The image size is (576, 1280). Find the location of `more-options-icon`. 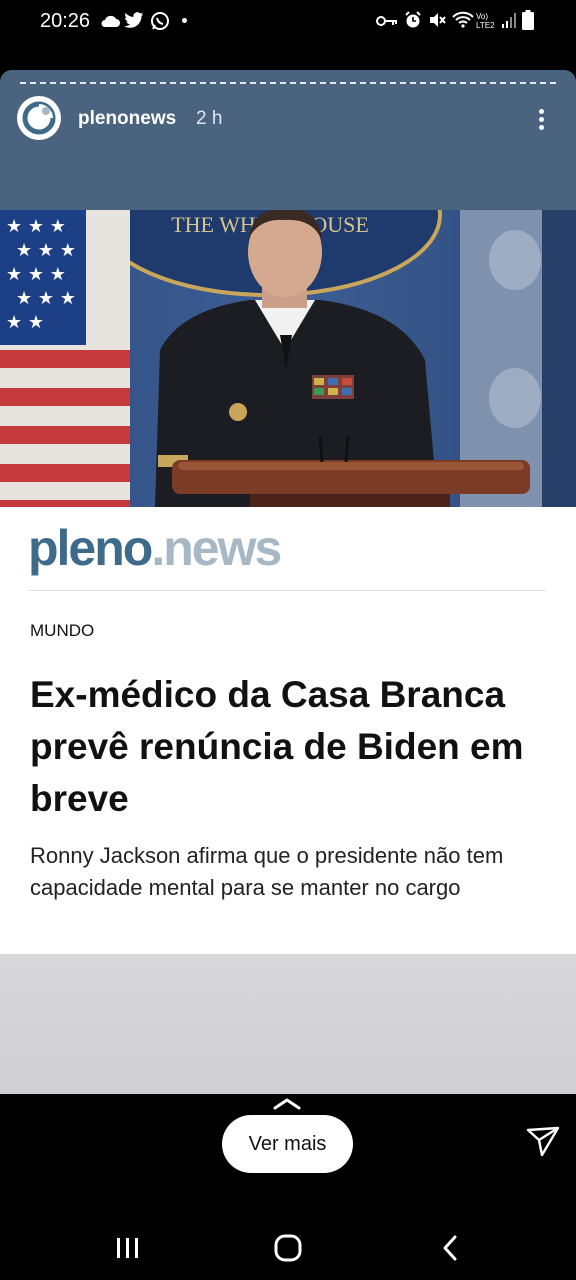

more-options-icon is located at coordinates (542, 120).